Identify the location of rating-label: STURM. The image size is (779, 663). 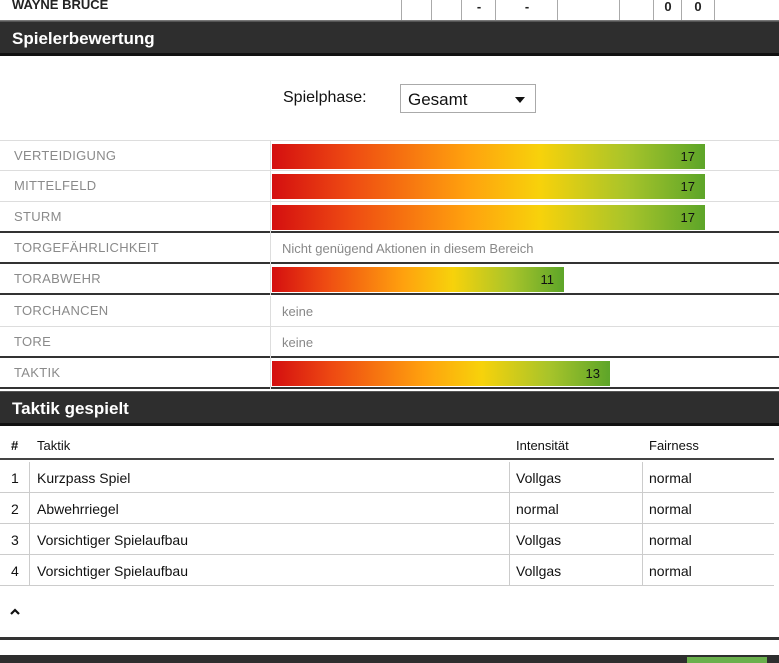
(38, 216).